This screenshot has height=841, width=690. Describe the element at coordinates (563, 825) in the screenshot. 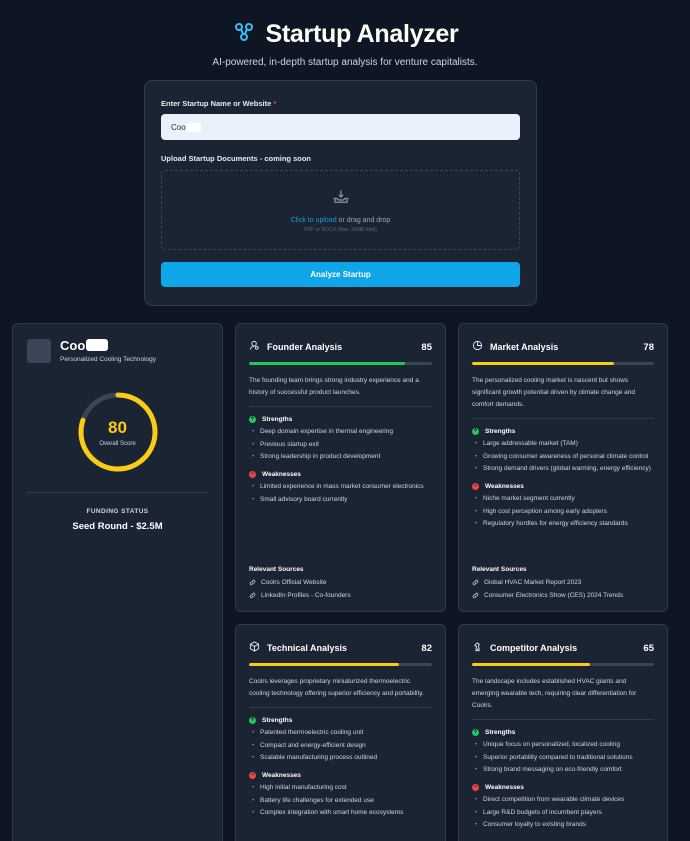

I see `list-item: Consumer loyalty to existing brands` at that location.